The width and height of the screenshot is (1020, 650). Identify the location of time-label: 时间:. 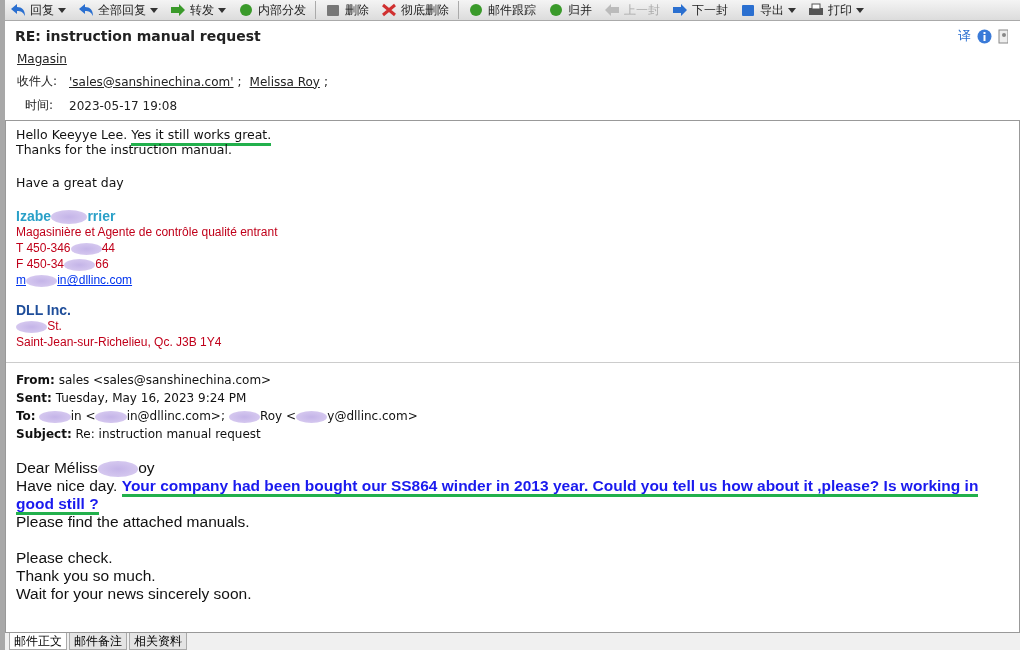
(39, 105).